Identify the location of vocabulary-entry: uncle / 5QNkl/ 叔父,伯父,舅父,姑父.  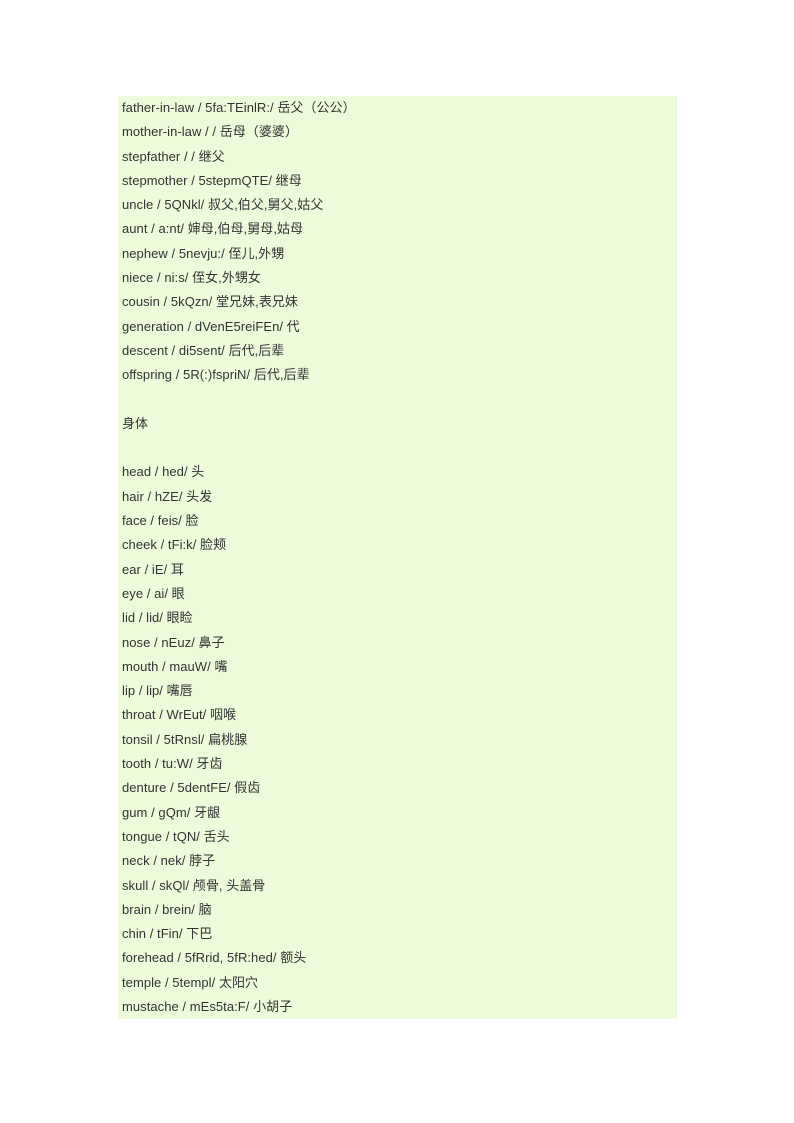
(223, 205).